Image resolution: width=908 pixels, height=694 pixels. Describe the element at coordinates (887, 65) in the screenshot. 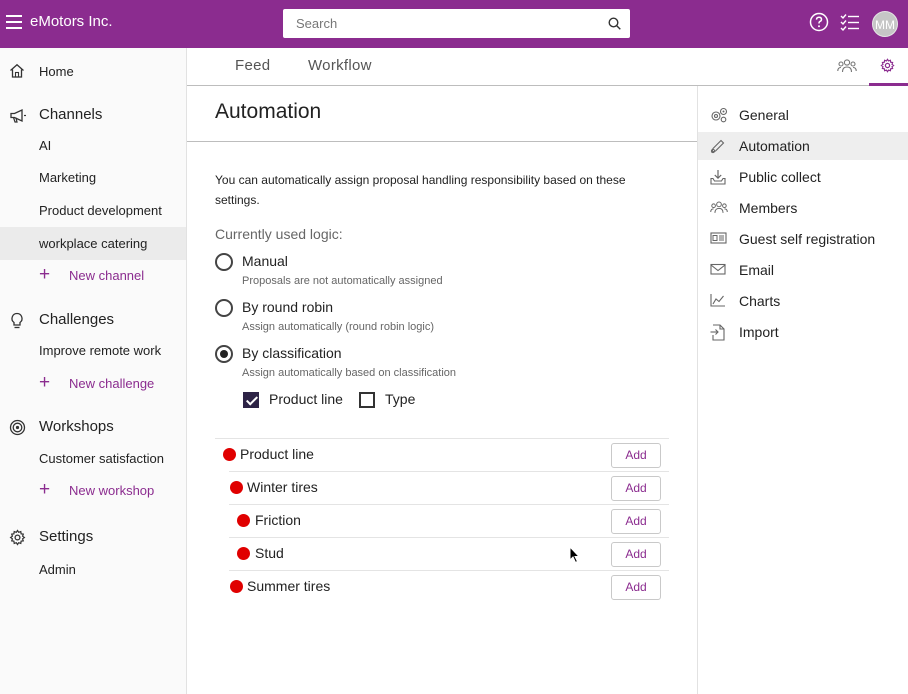

I see `settings-tab-gear-icon` at that location.